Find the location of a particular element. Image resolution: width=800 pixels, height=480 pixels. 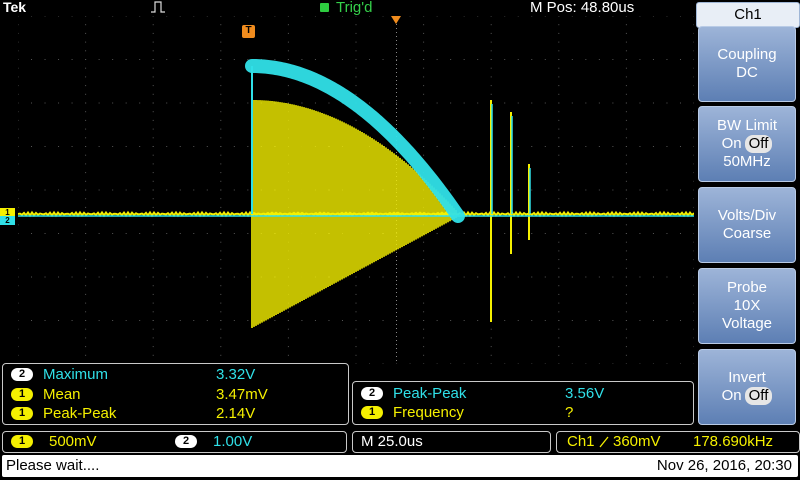

invert-toggle: On Off is located at coordinates (747, 396).